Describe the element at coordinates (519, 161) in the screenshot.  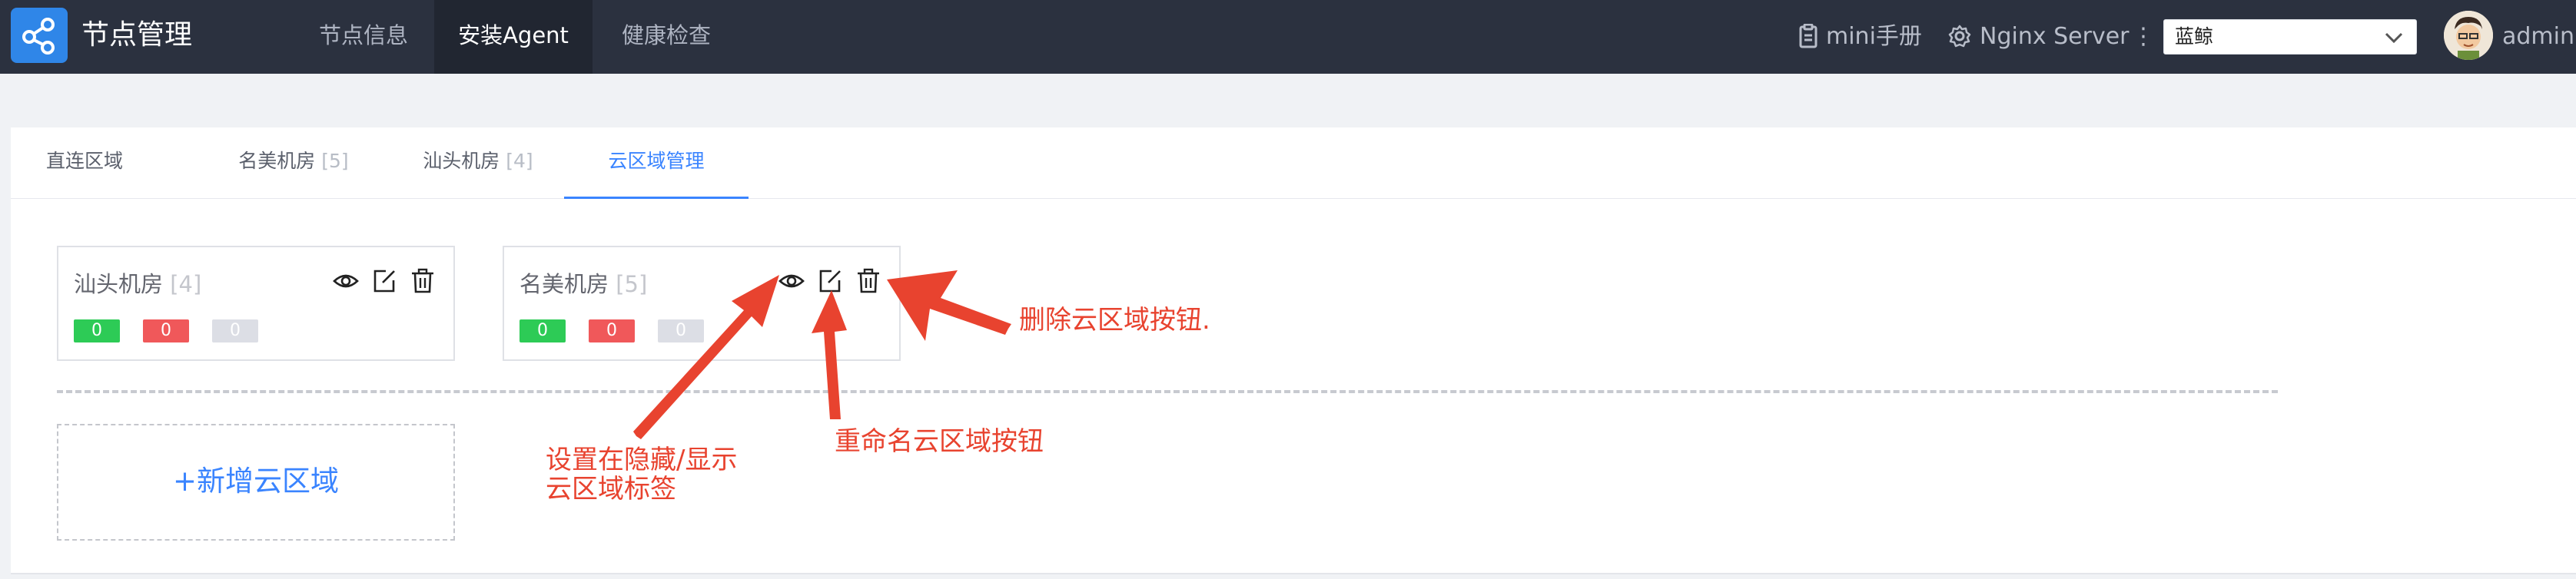
I see `tab-count: [4]` at that location.